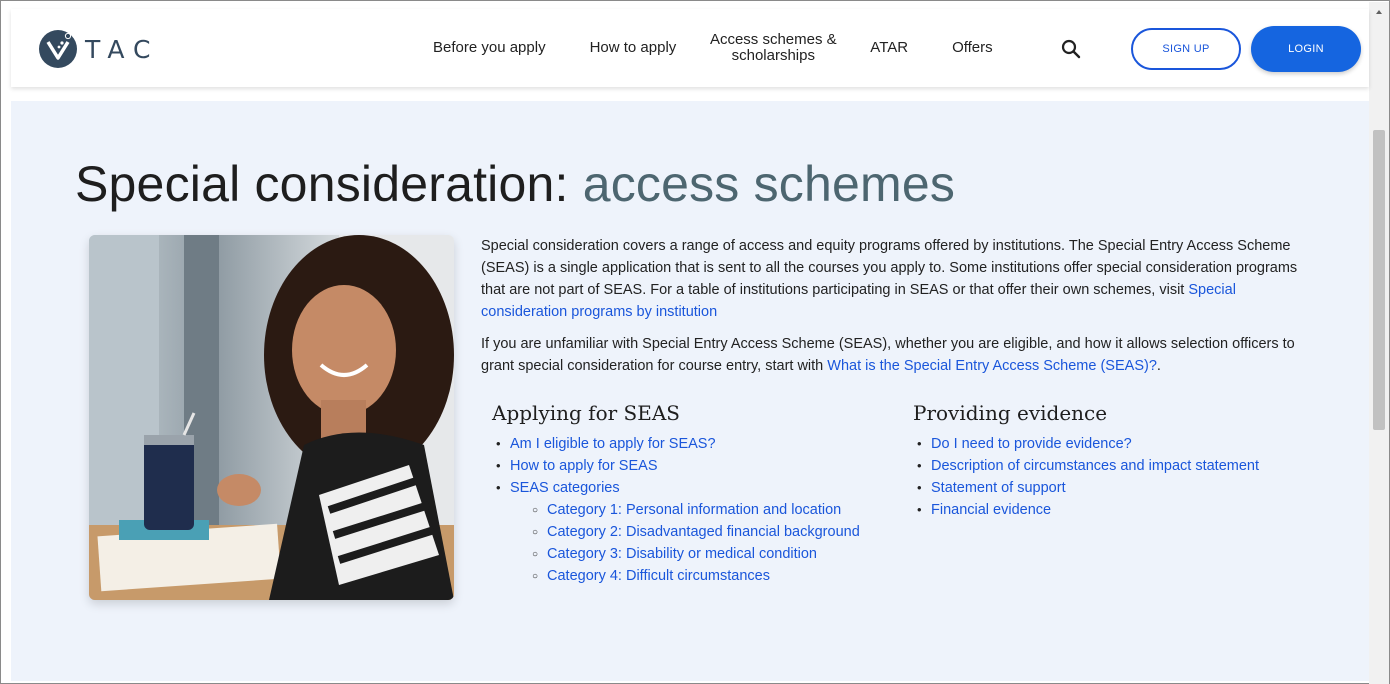 This screenshot has height=684, width=1390. I want to click on logo-text: TAC, so click(122, 49).